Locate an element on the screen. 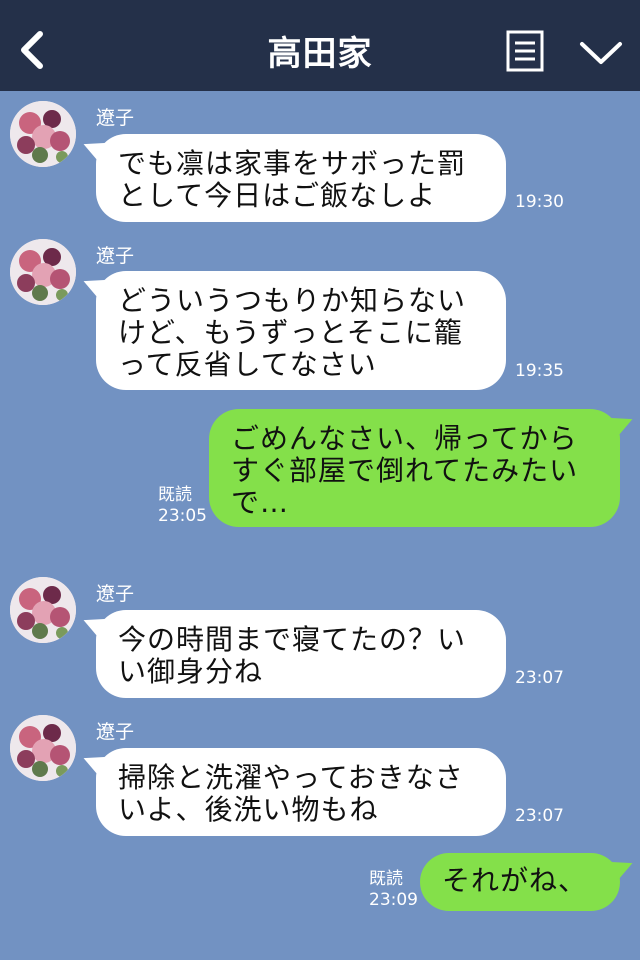 The image size is (640, 960). message-meta: 既読 23:05 is located at coordinates (182, 506).